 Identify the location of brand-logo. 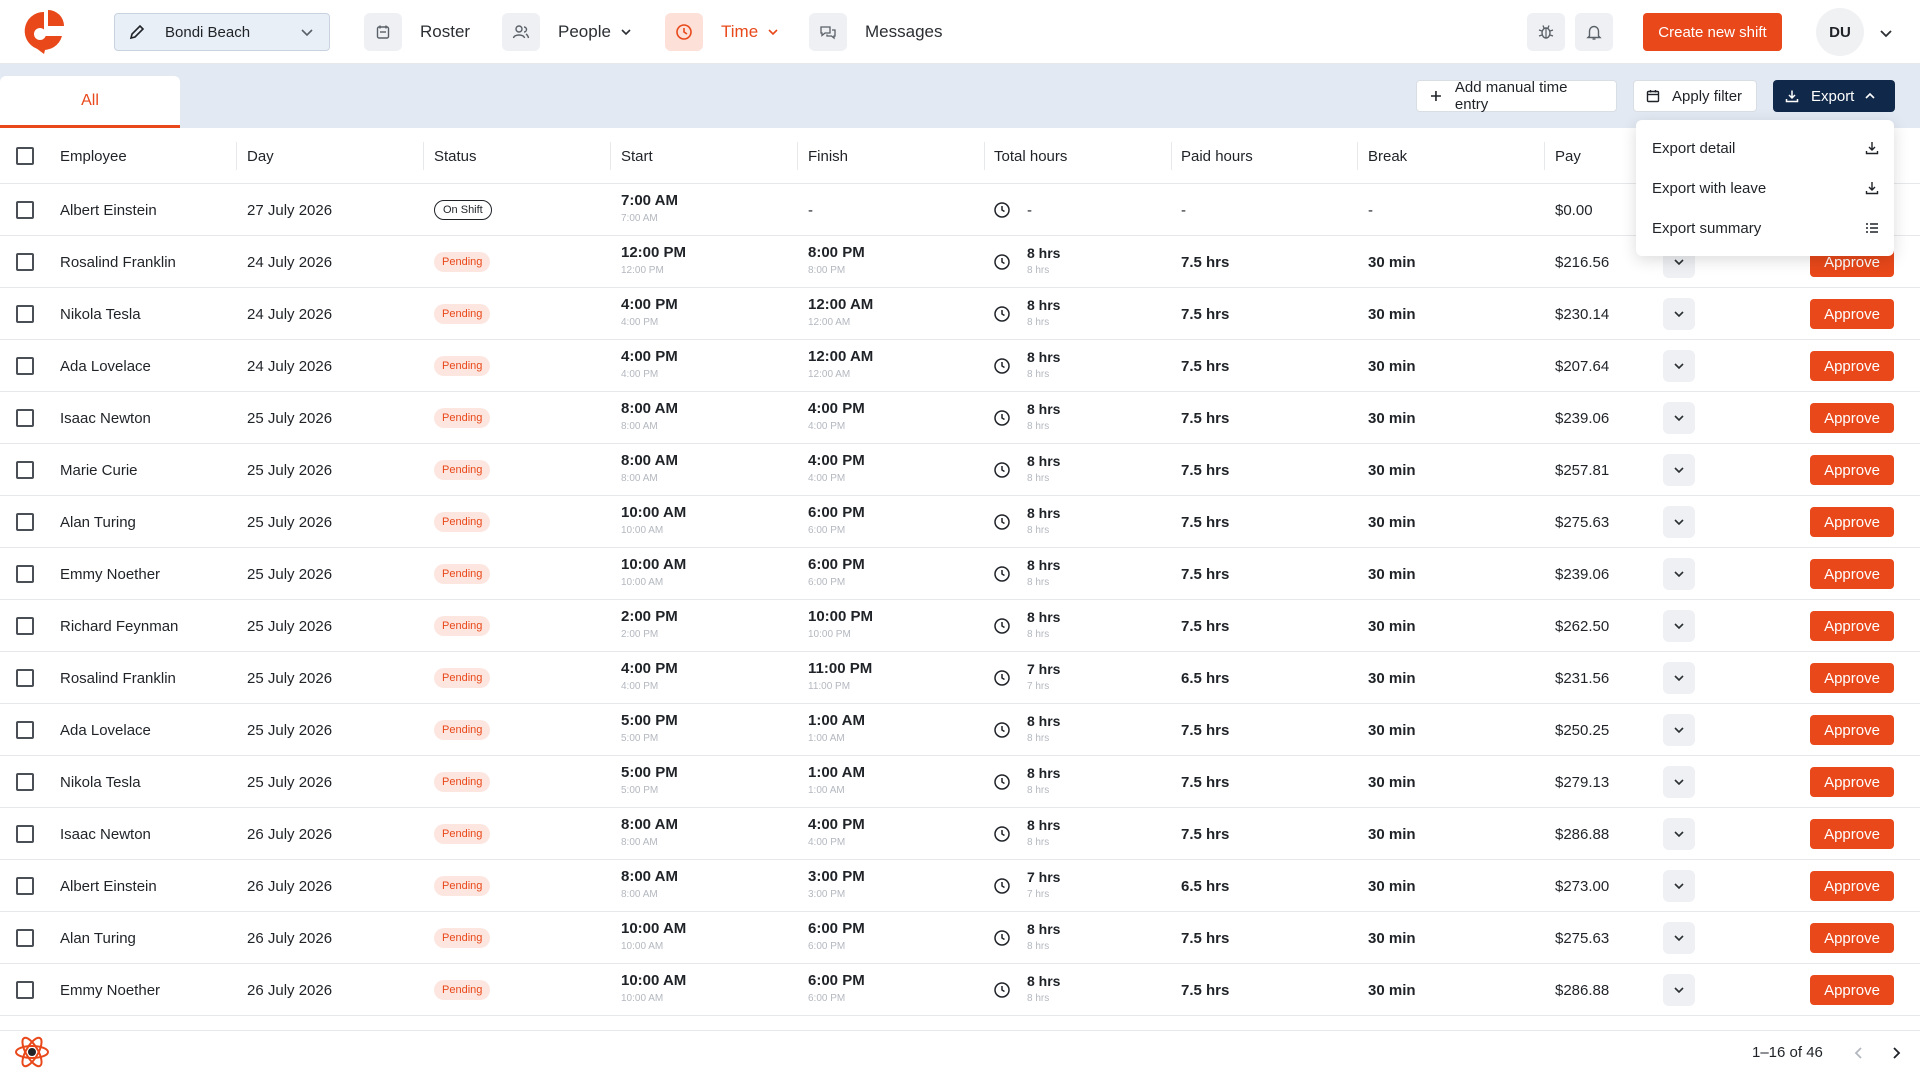
(44, 32).